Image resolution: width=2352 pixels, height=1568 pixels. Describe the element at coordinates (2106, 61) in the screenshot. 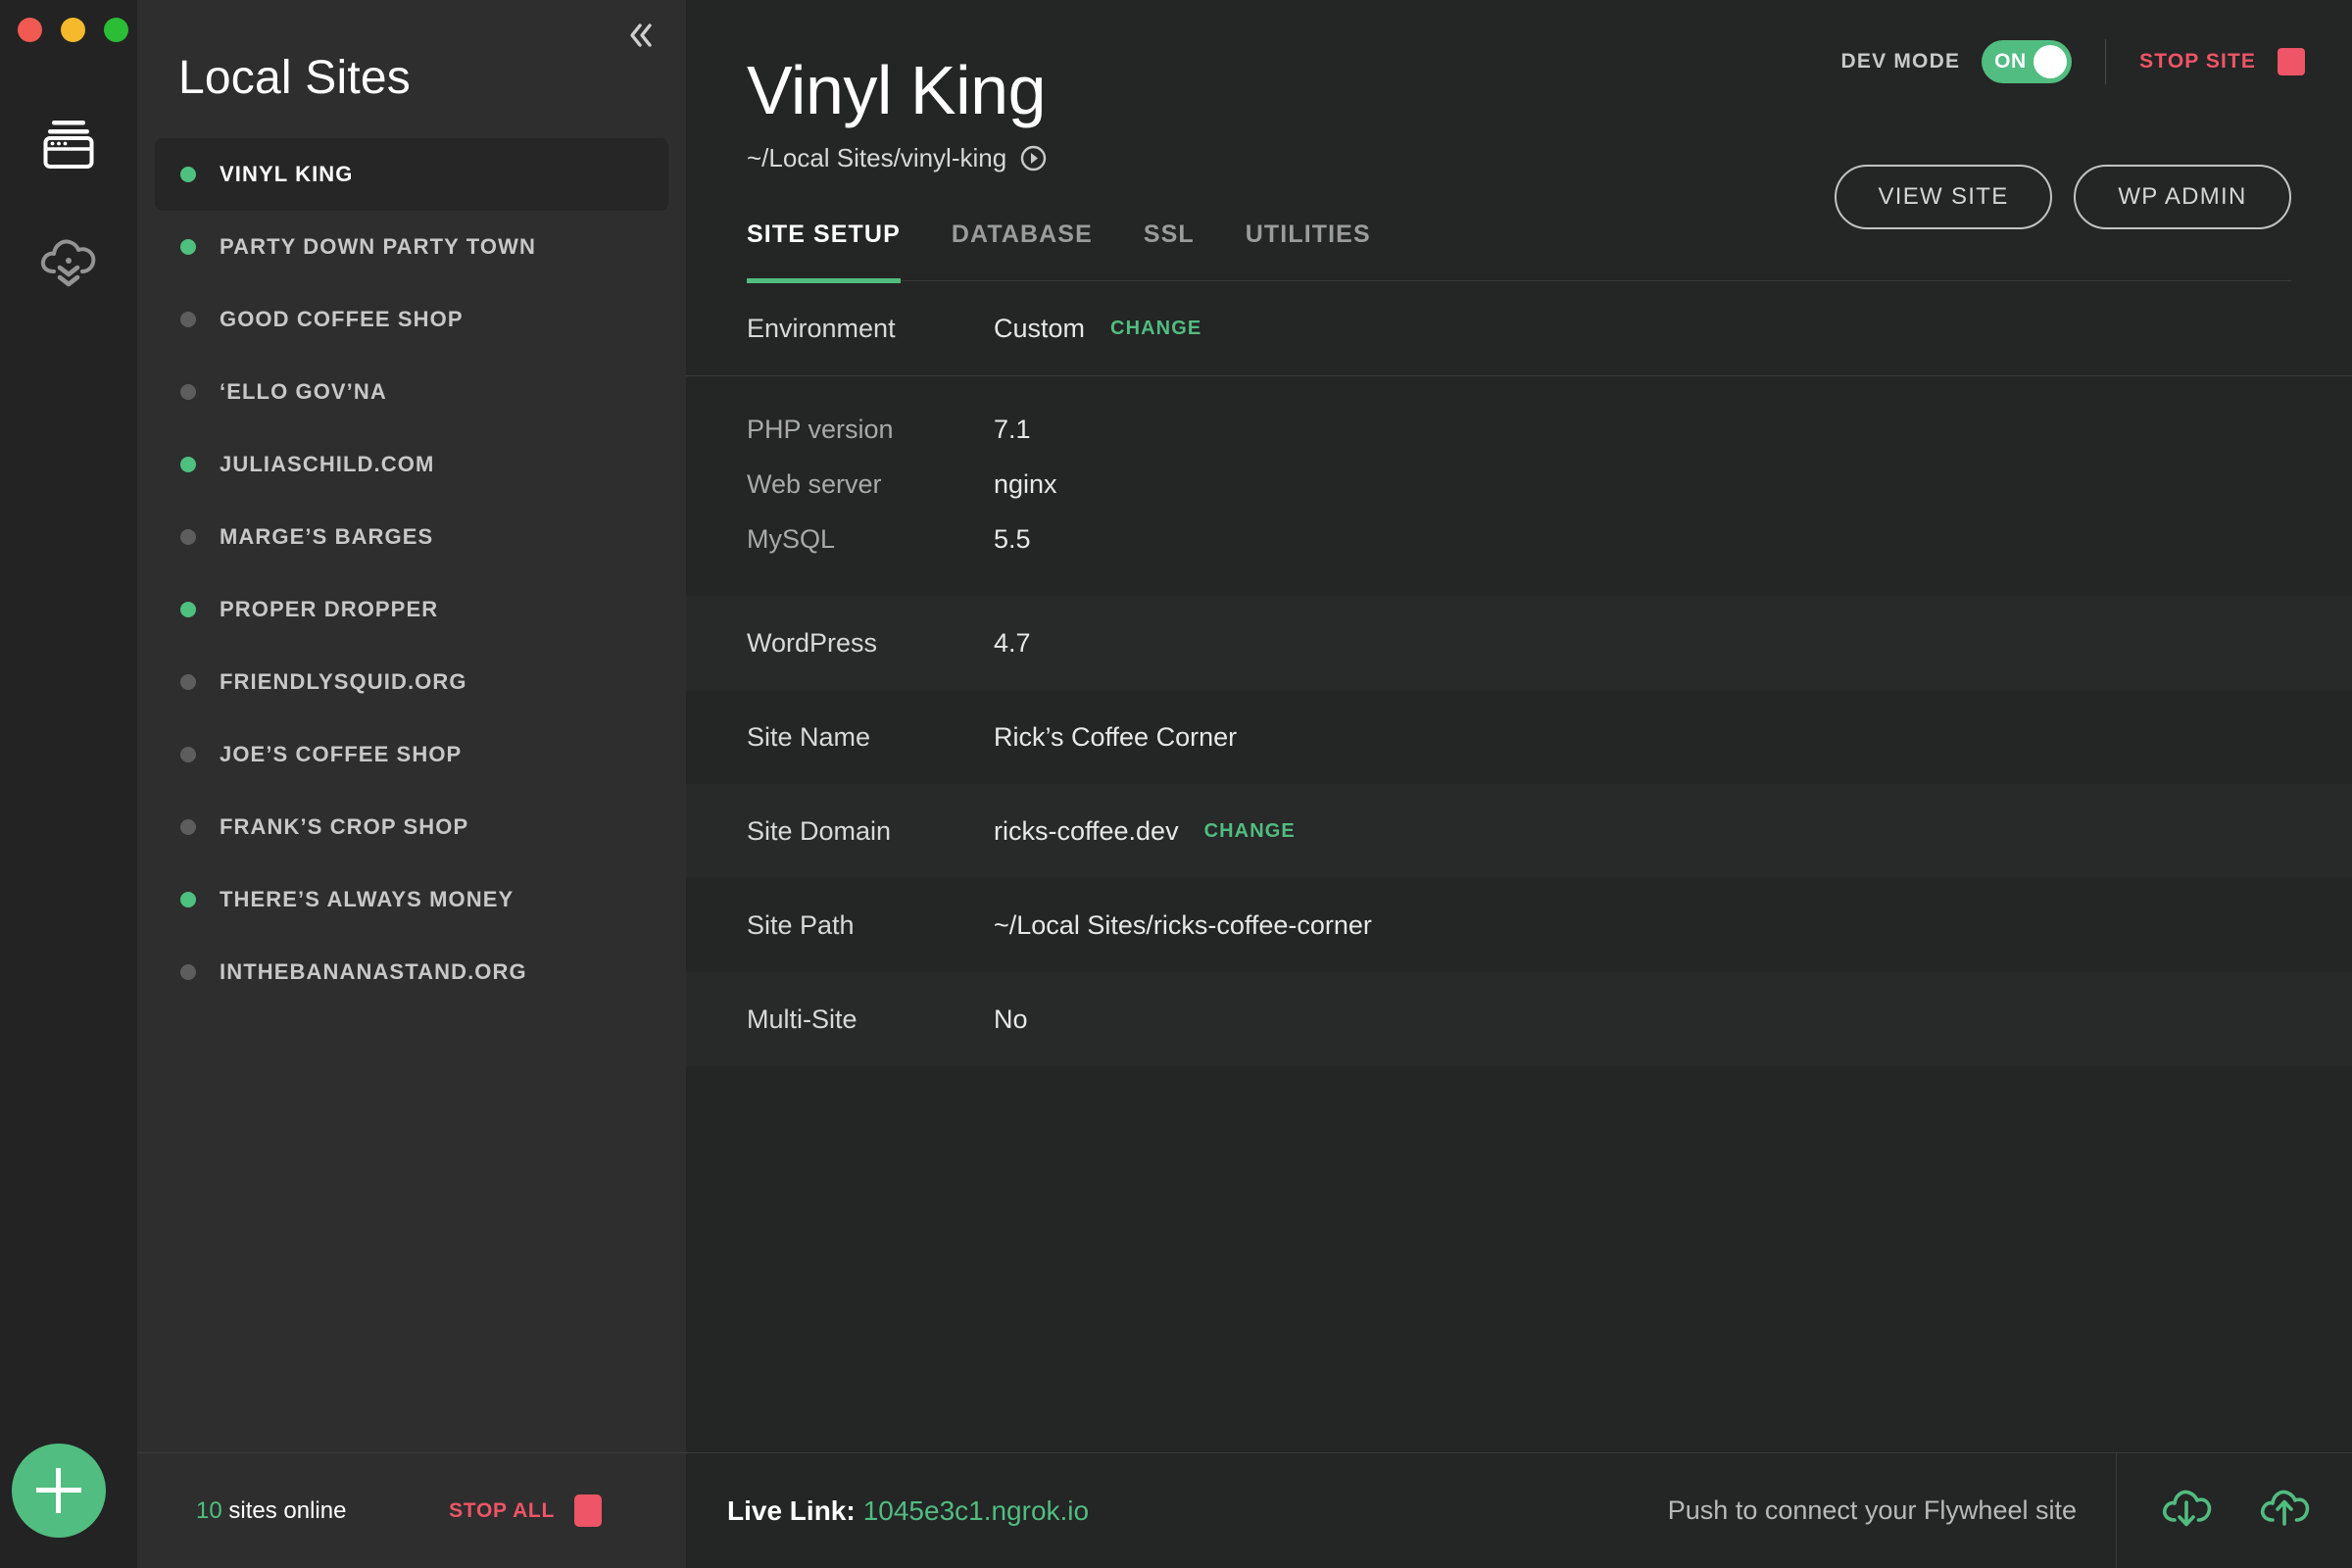

I see `header-divider` at that location.